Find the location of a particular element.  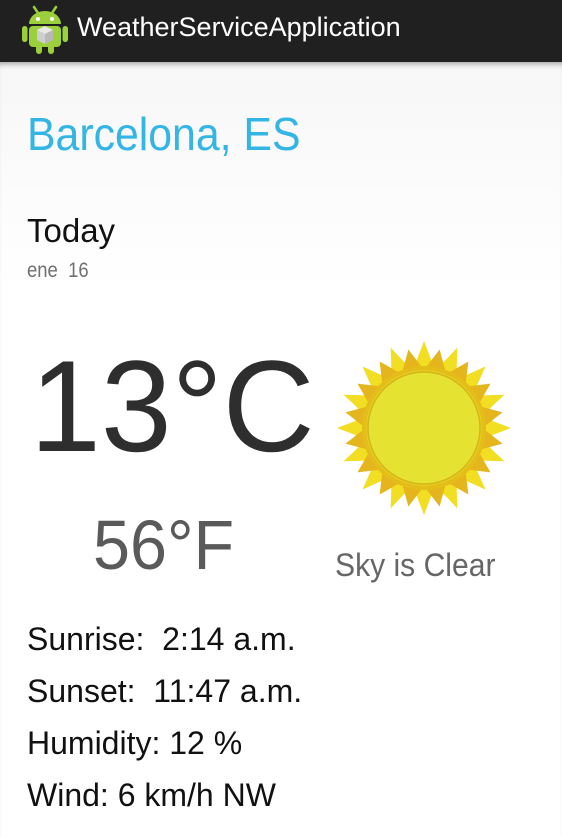

app-title: WeatherServiceApplication is located at coordinates (239, 27).